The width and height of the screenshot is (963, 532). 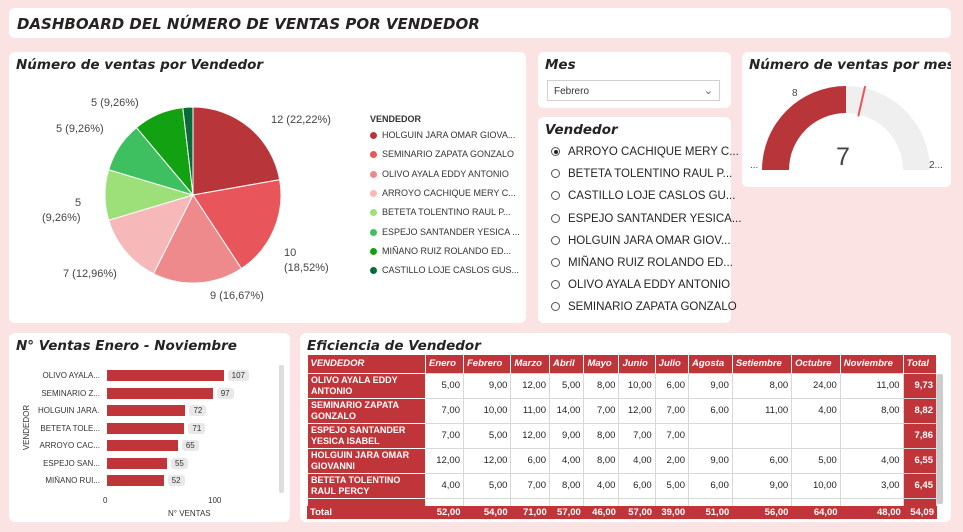 I want to click on vendedor-option: OLIVO AYALA EDDY ANTONIO, so click(x=640, y=285).